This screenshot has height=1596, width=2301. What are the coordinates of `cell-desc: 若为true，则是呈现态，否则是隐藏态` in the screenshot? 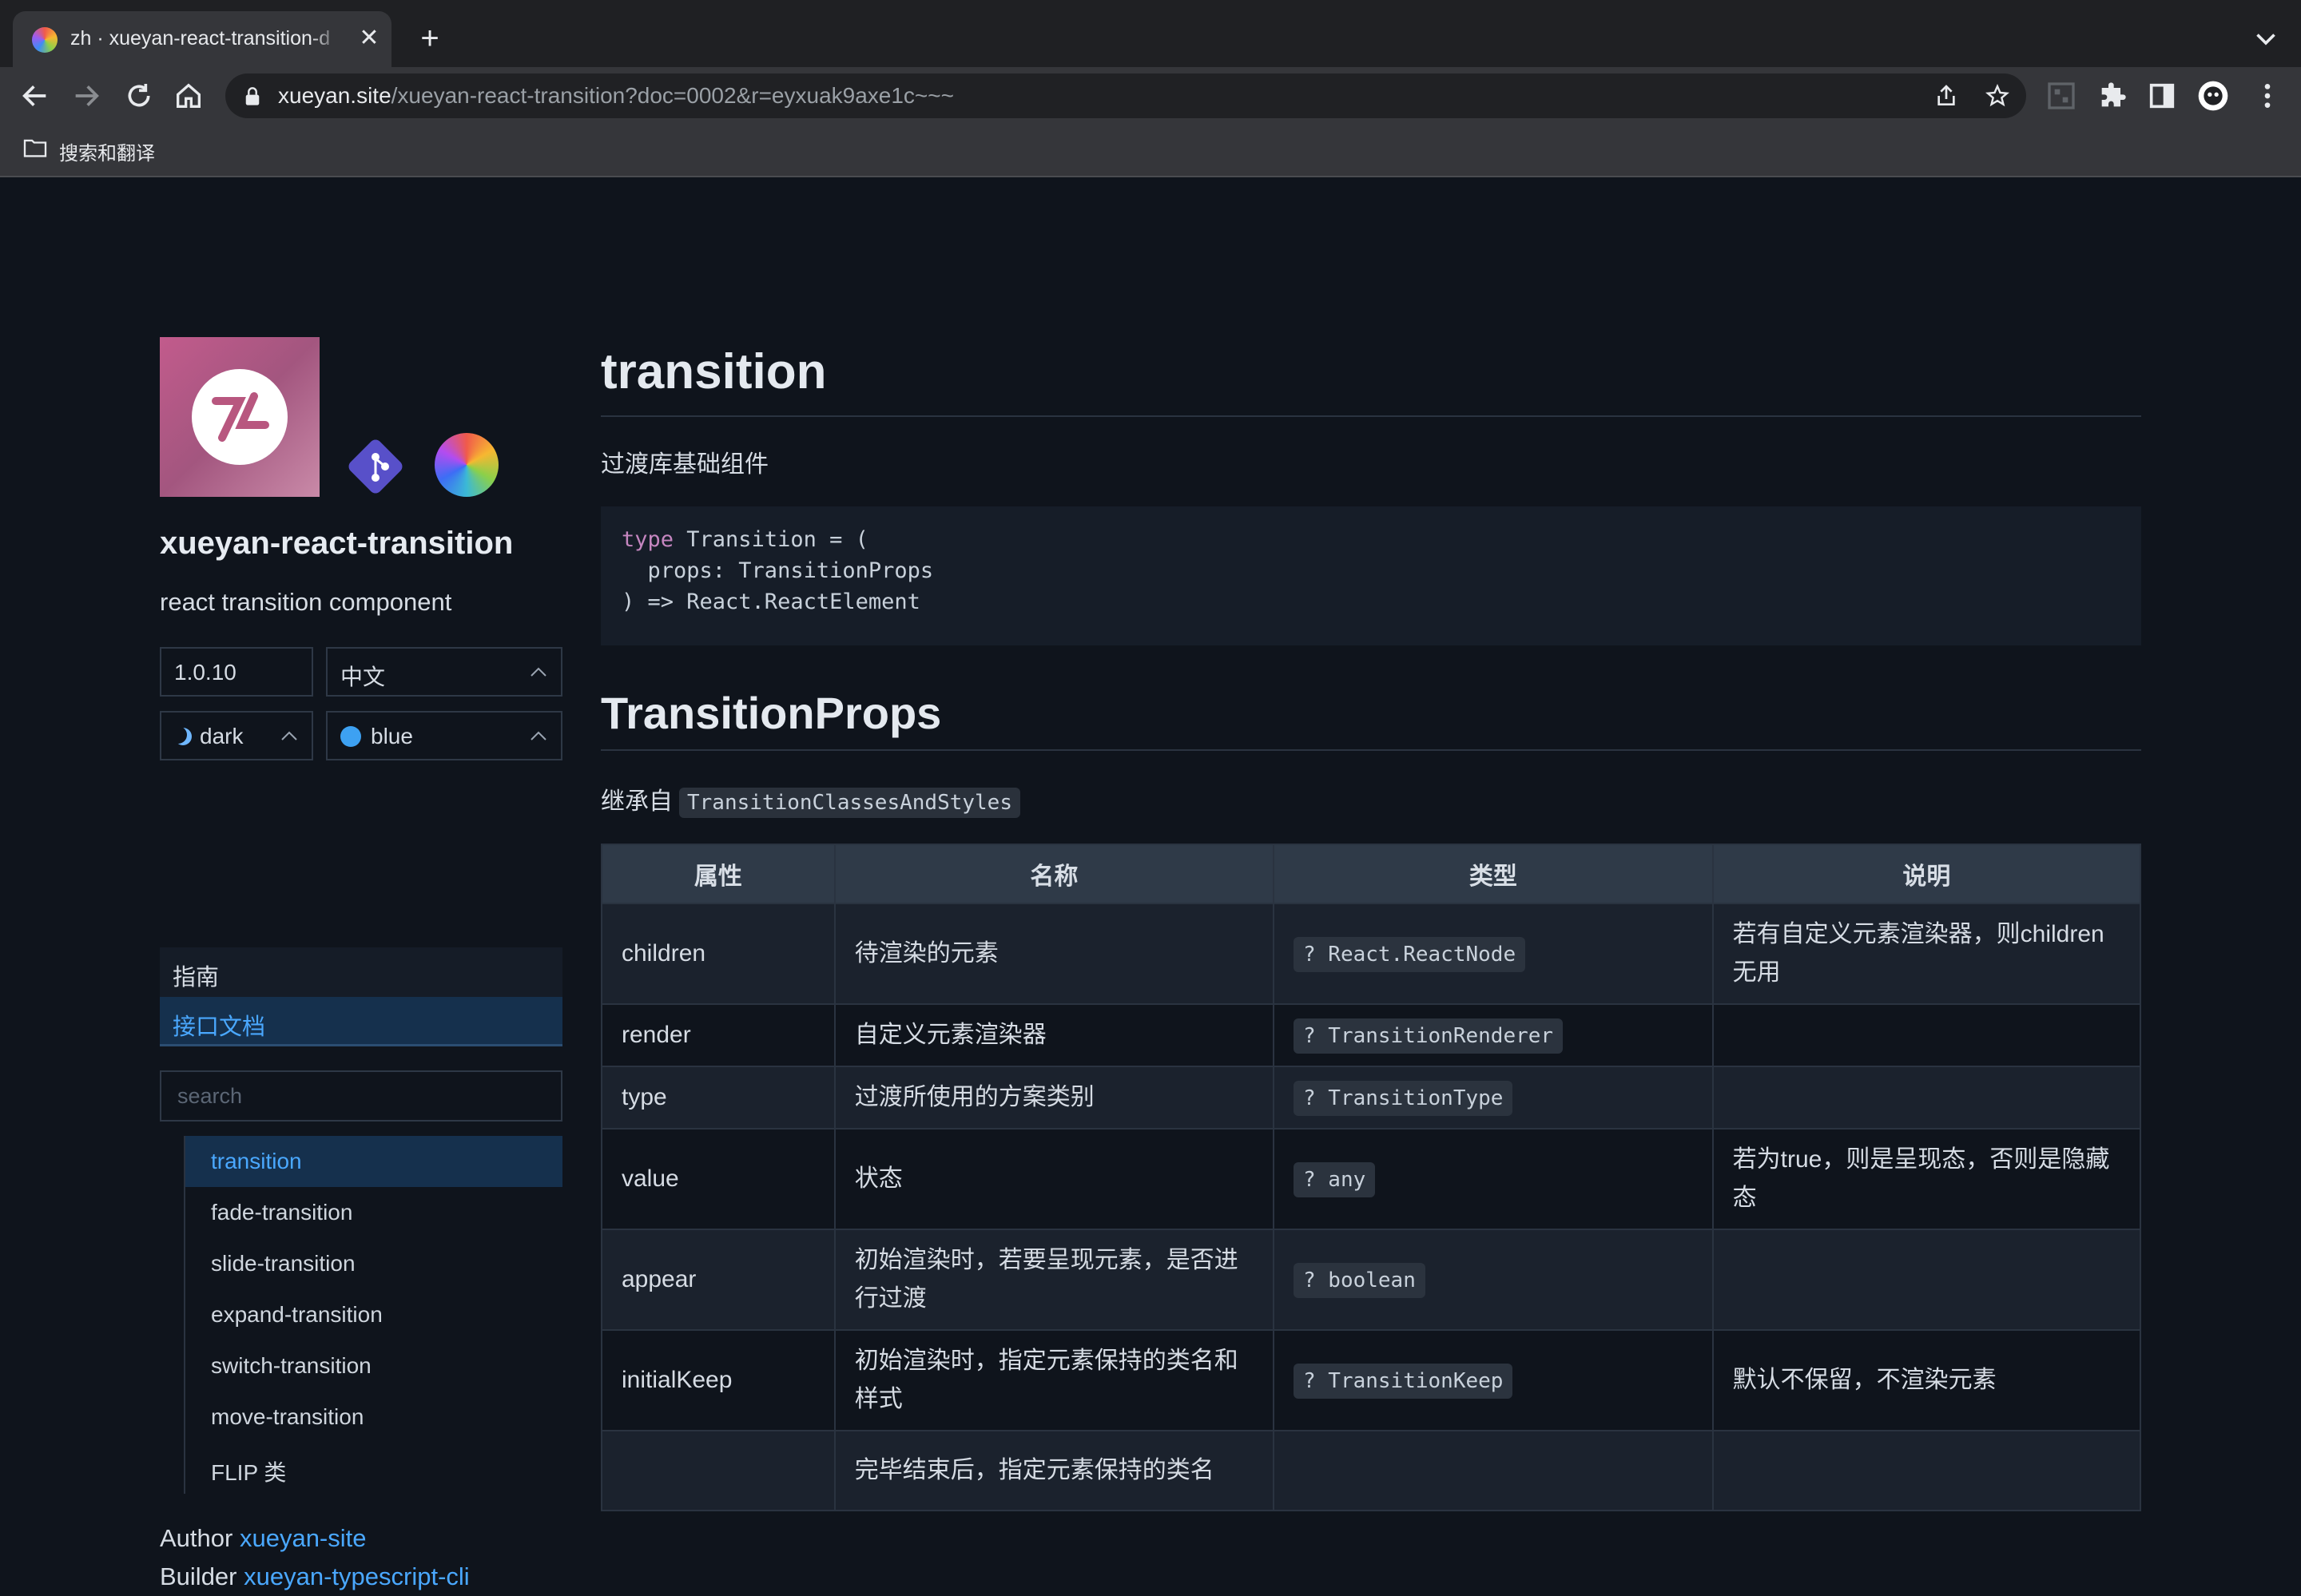 It's located at (1927, 1179).